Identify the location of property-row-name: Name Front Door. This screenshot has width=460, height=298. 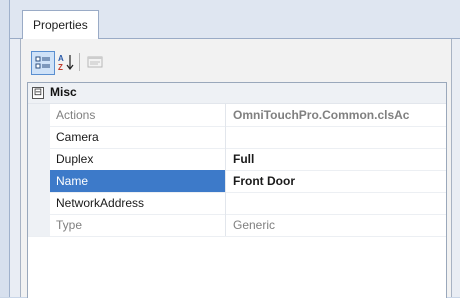
(237, 181).